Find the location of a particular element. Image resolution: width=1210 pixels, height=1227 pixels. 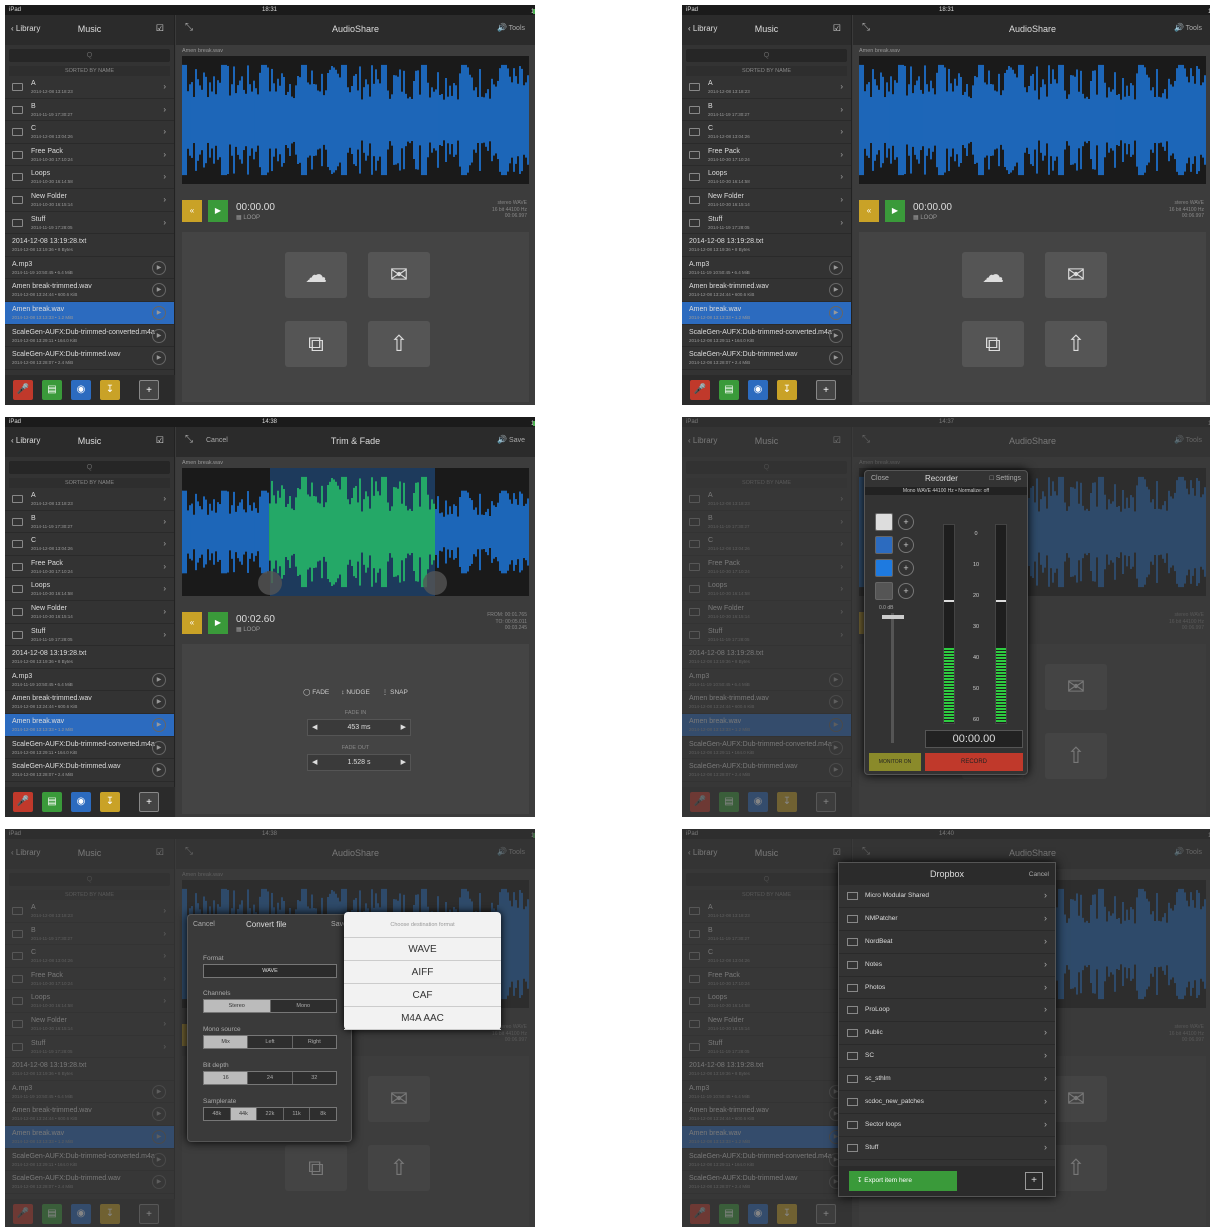

loop-toggle: ▦ LOOP is located at coordinates (248, 217).